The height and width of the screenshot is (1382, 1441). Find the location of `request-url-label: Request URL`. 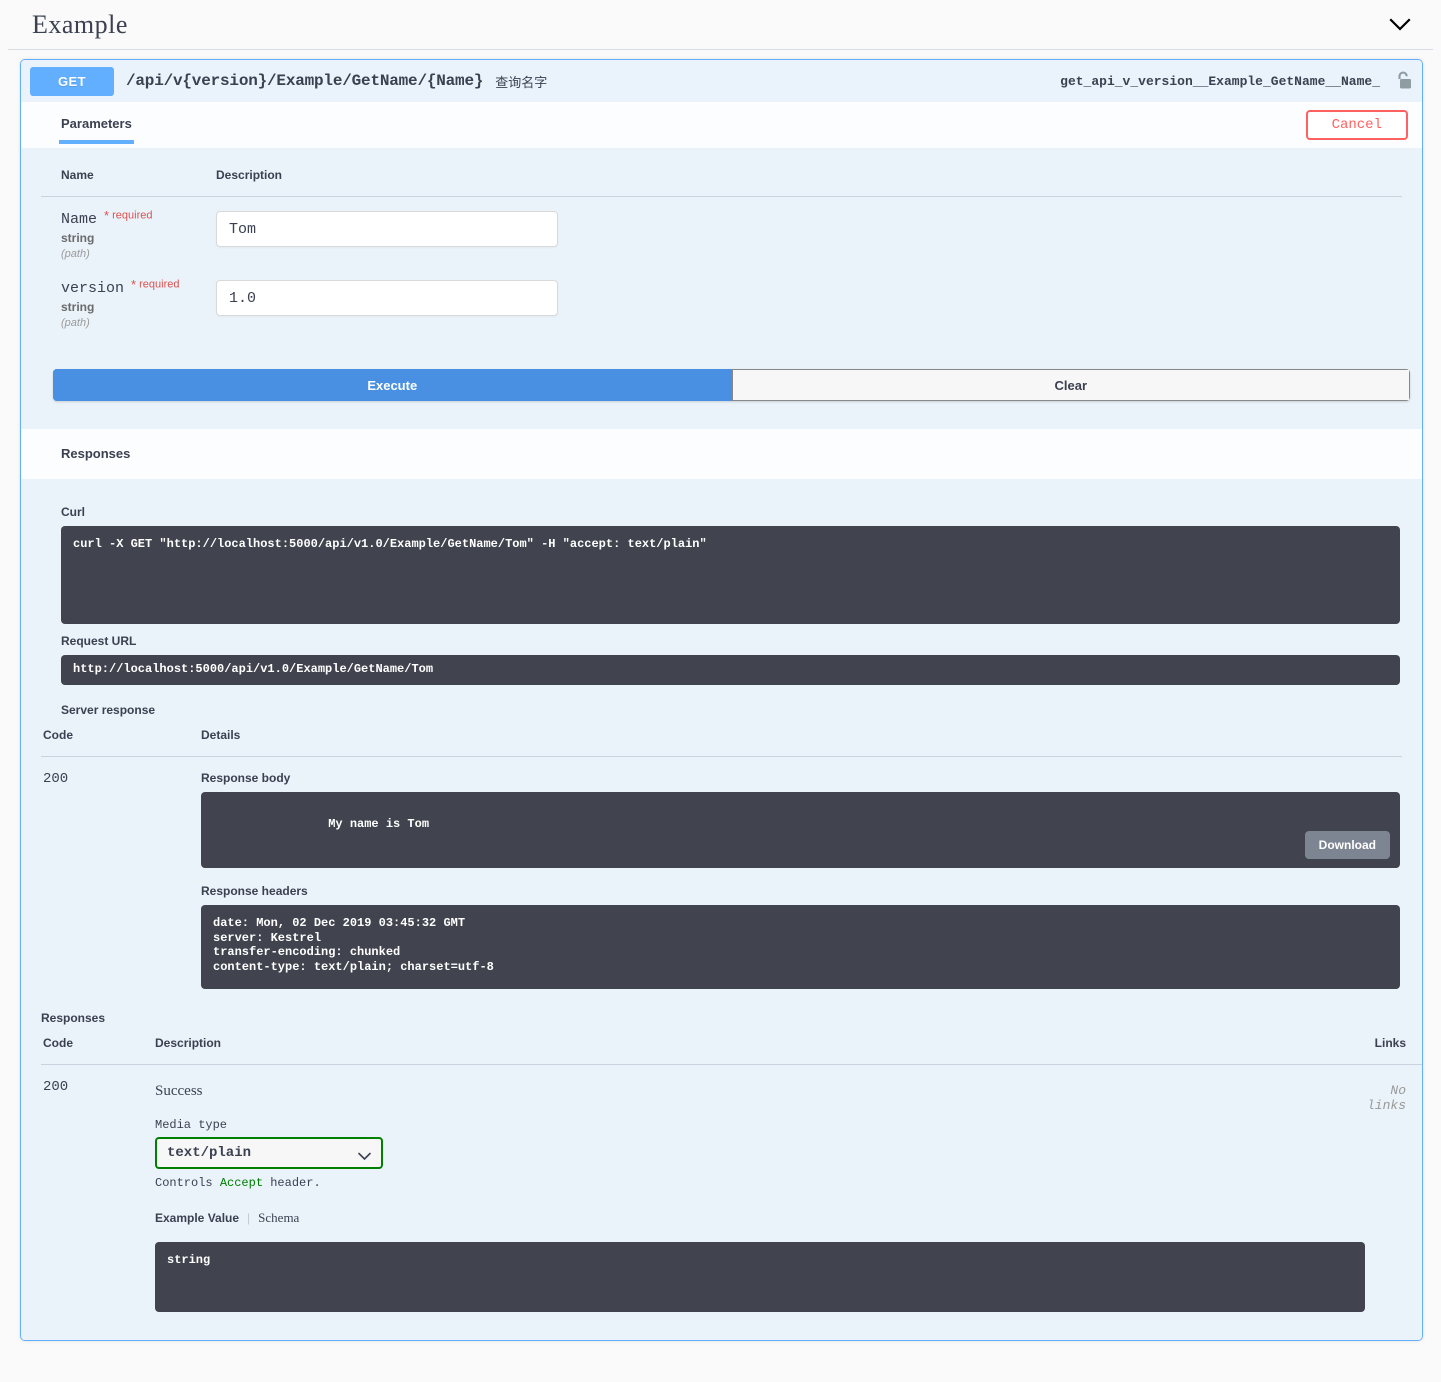

request-url-label: Request URL is located at coordinates (99, 641).